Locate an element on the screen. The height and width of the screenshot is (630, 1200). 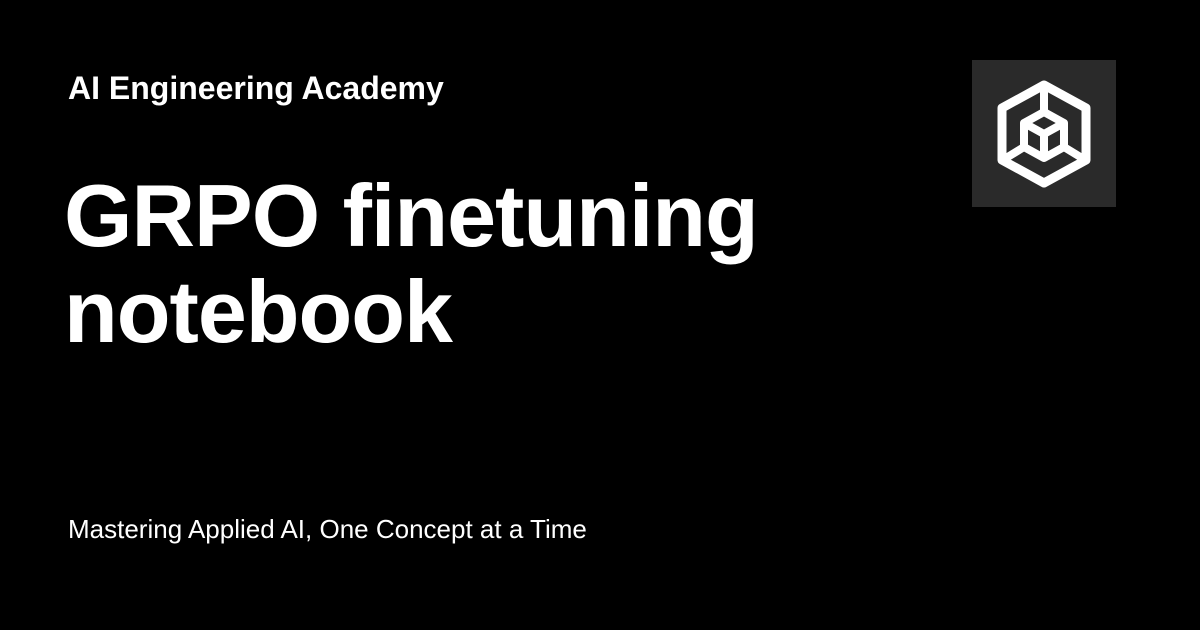
site-logo is located at coordinates (1044, 133).